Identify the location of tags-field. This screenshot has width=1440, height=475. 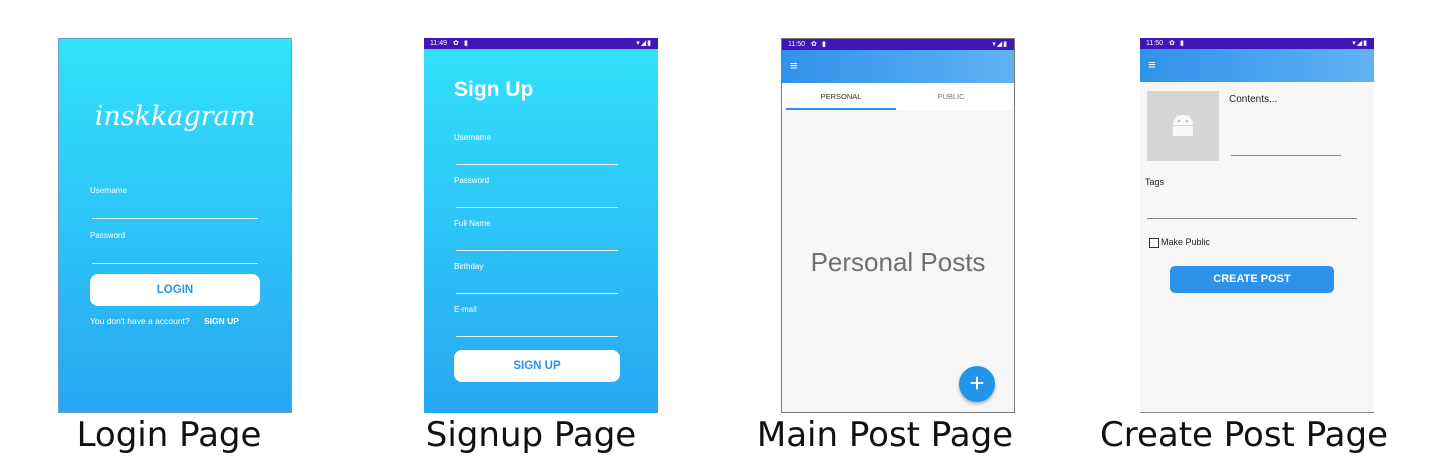
(1252, 218).